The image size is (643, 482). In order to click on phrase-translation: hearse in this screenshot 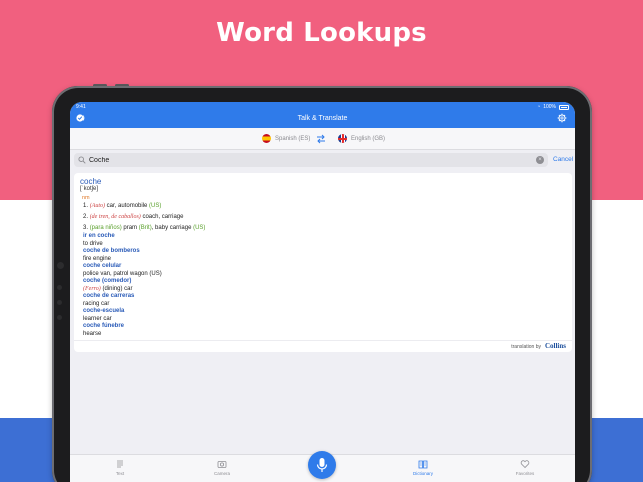, I will do `click(92, 334)`.